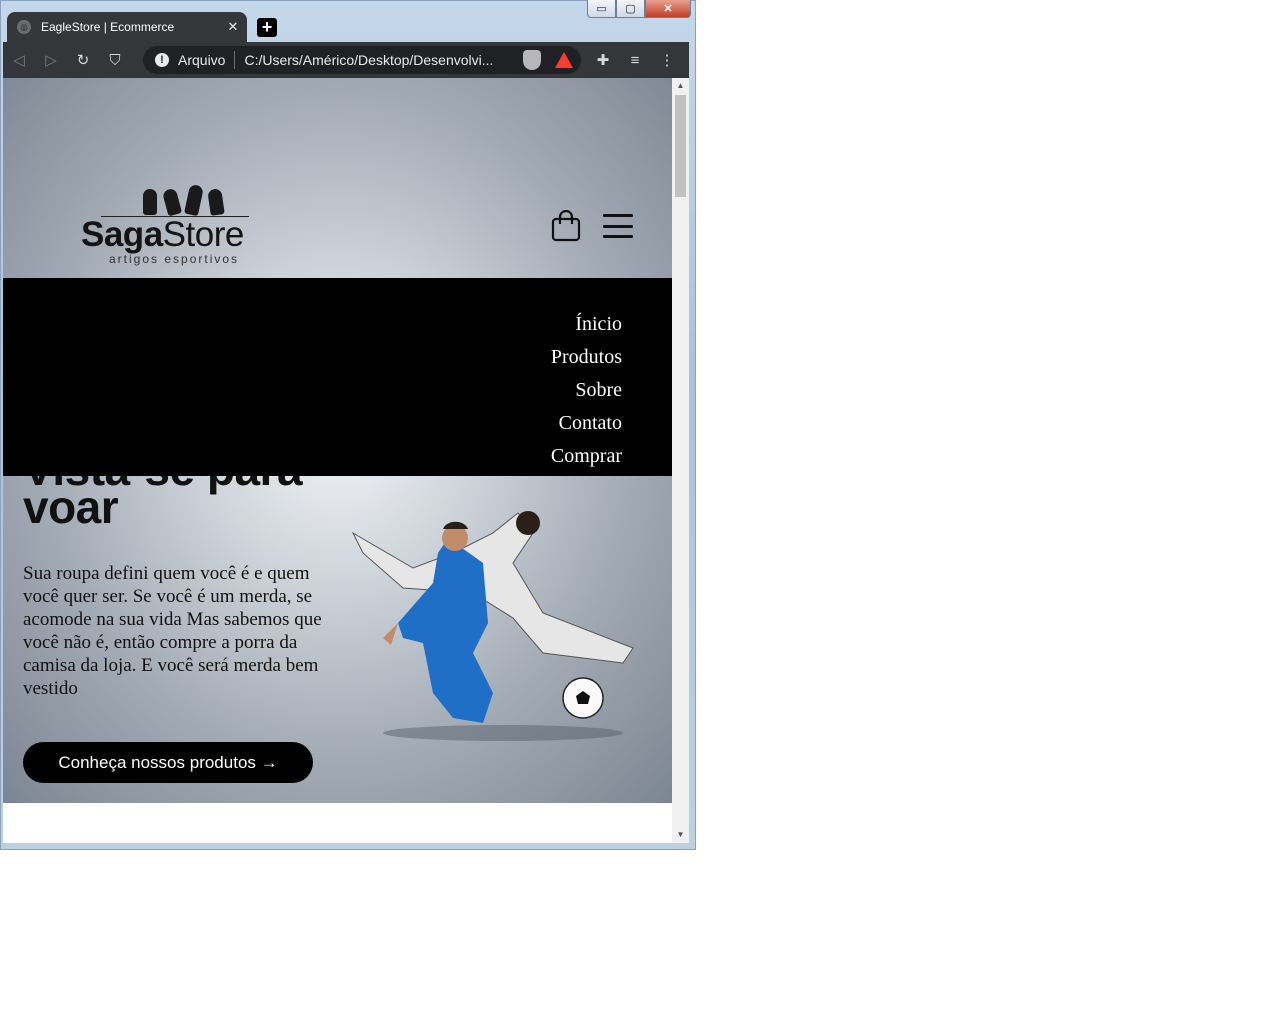 The width and height of the screenshot is (1280, 1024). Describe the element at coordinates (348, 27) in the screenshot. I see `tab-strip: ◍ EagleStore | Ecommerce ✕ +` at that location.